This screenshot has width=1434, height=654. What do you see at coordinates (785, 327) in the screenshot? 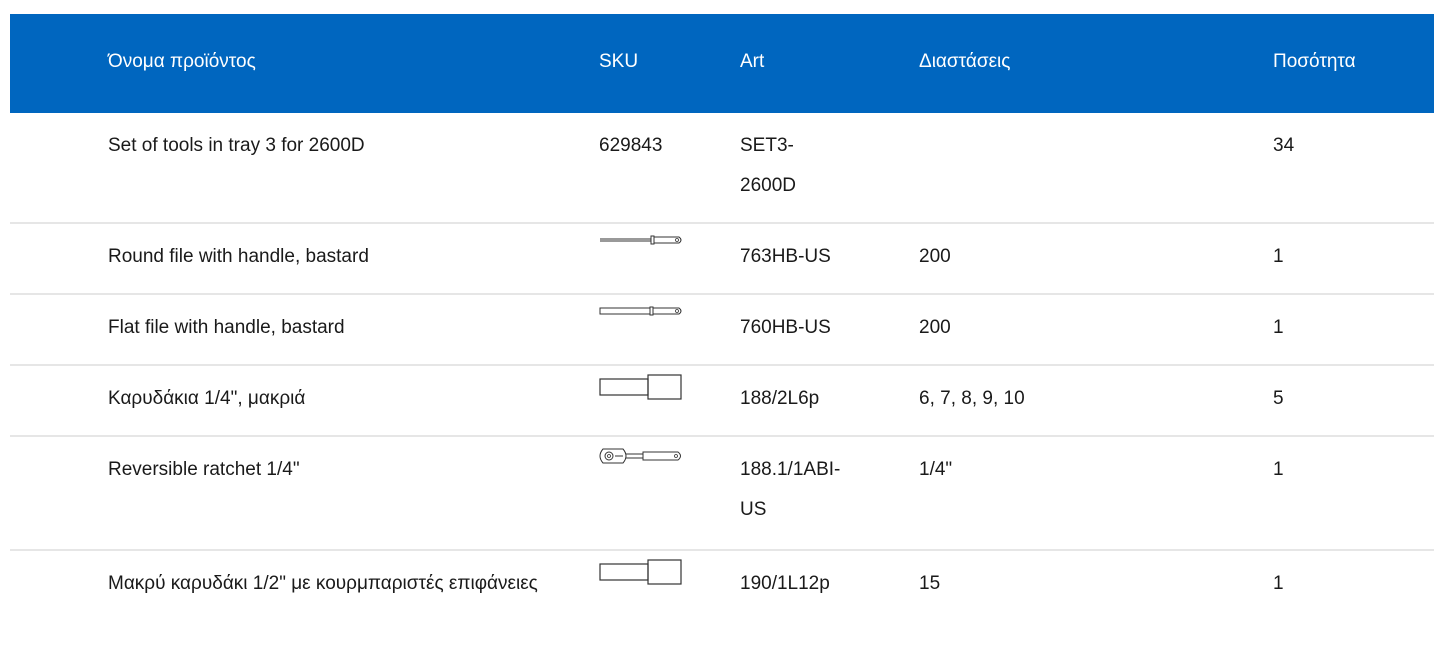
I see `product-art: 760HB-US` at bounding box center [785, 327].